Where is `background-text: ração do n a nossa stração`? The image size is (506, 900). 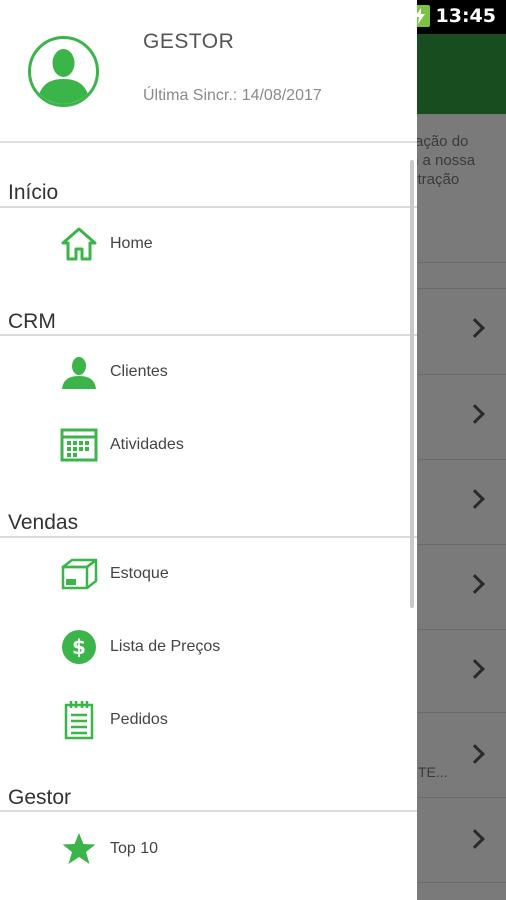
background-text: ração do n a nossa stração is located at coordinates (443, 160).